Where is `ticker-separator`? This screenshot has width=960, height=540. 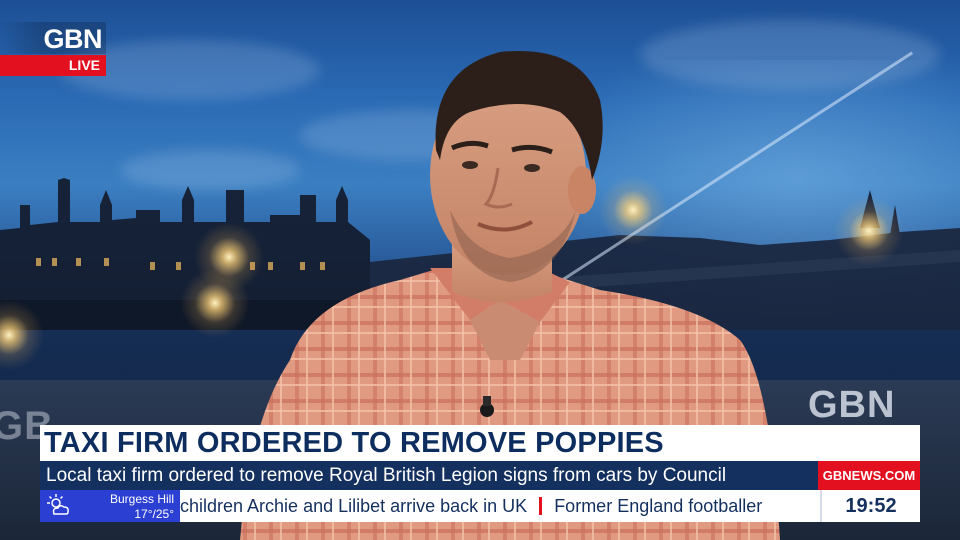
ticker-separator is located at coordinates (541, 506).